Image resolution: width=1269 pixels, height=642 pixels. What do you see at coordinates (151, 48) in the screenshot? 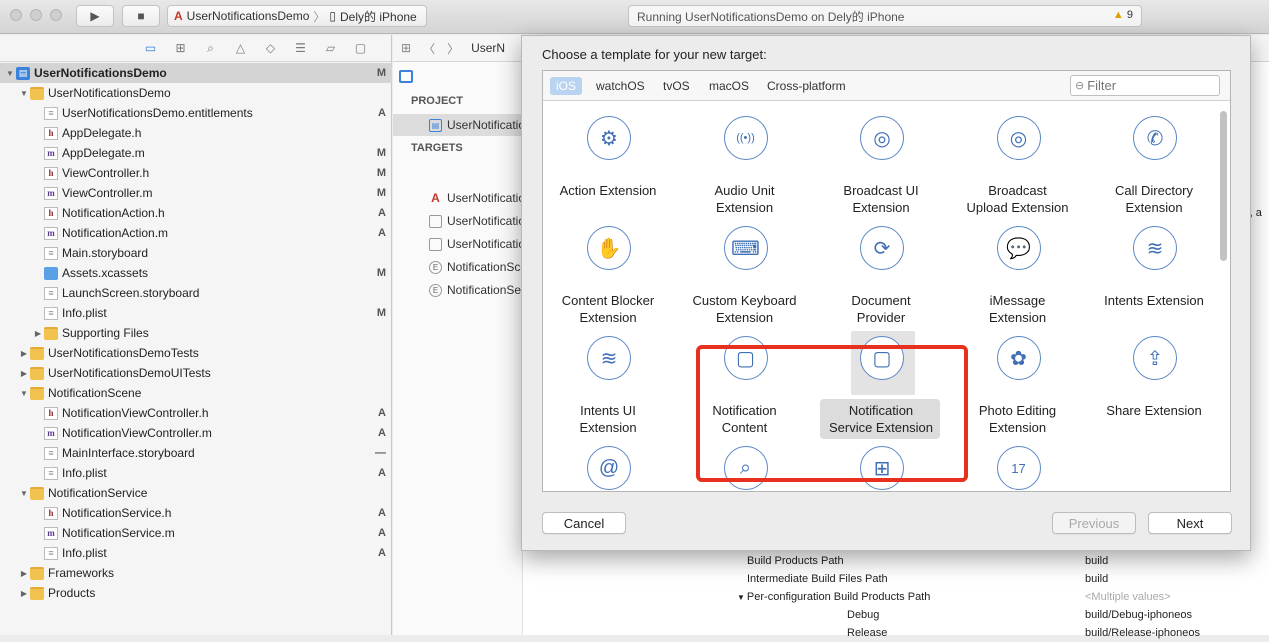
I see `folder-navigator-icon: ▭` at bounding box center [151, 48].